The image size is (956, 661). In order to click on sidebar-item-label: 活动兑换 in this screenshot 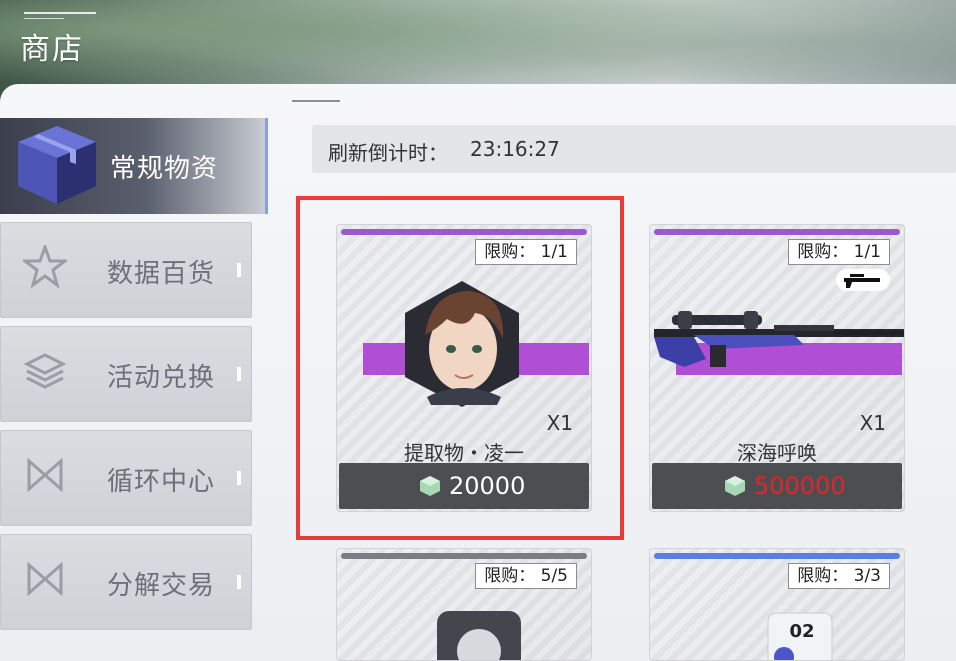, I will do `click(161, 378)`.